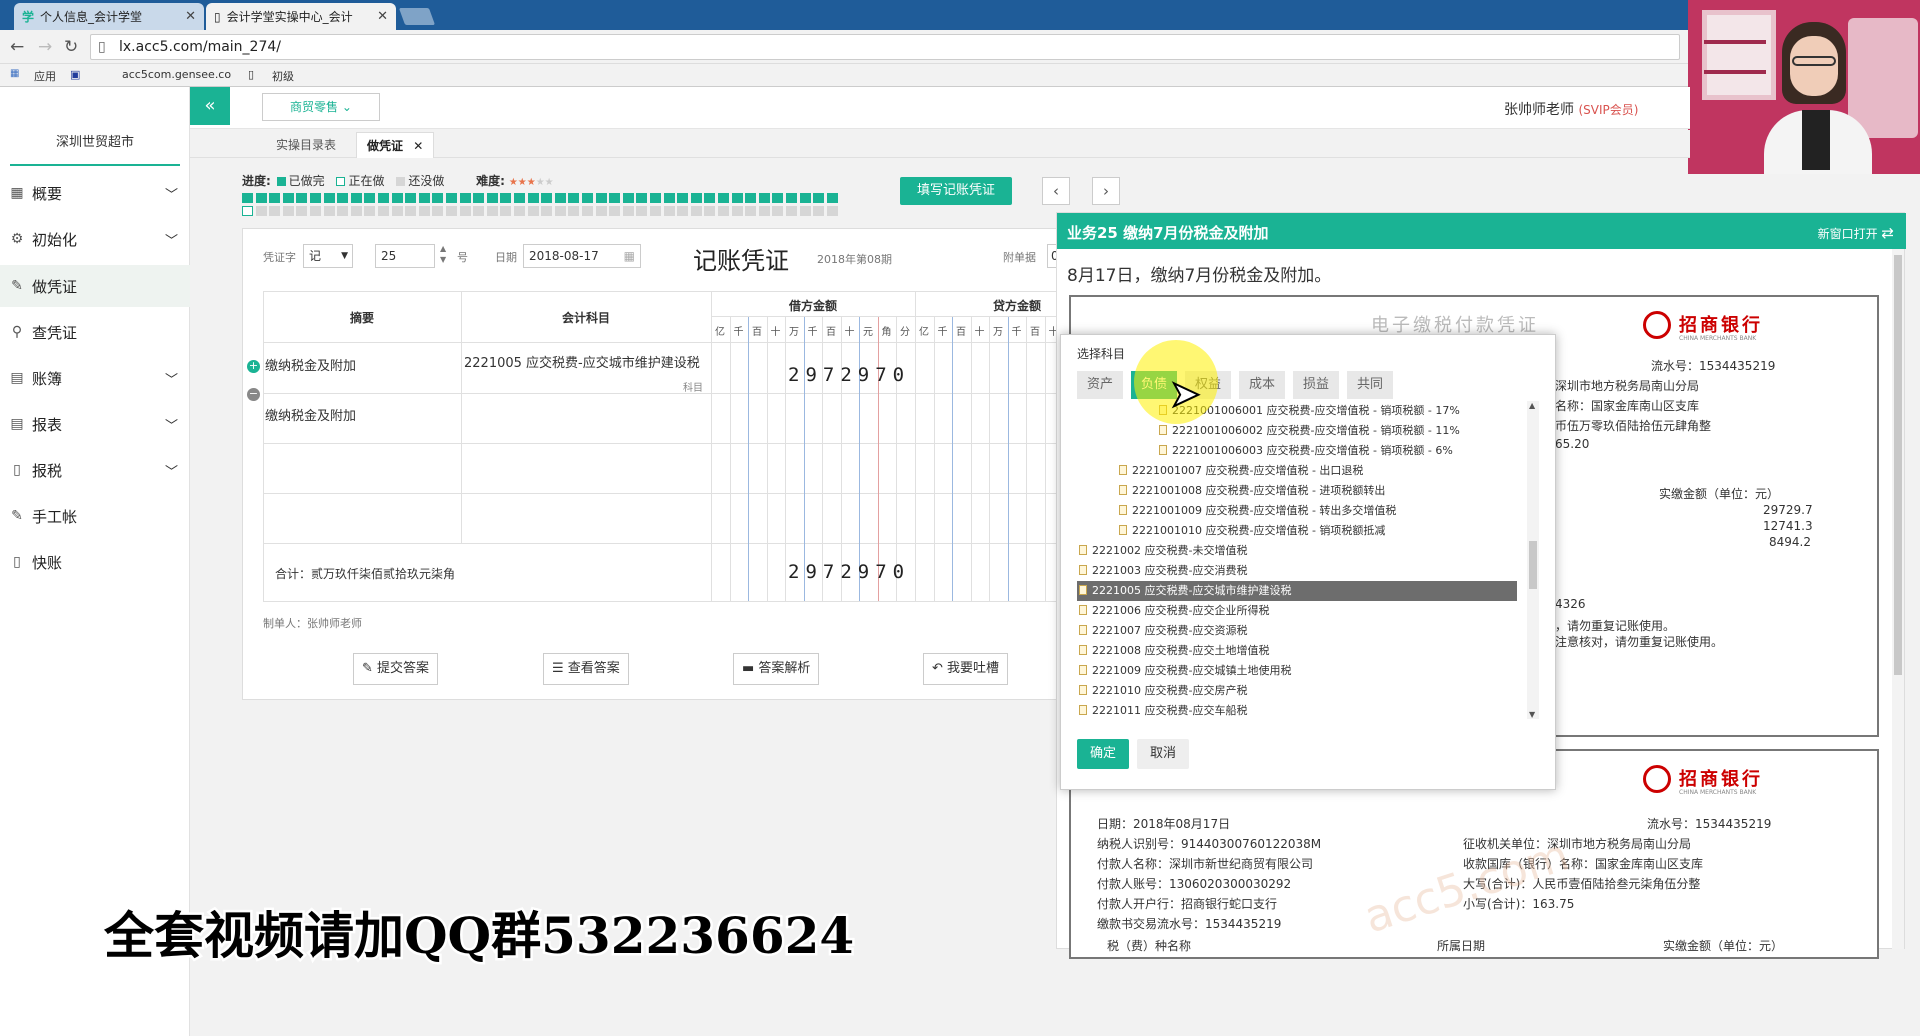  I want to click on panel-scrollbar, so click(1898, 599).